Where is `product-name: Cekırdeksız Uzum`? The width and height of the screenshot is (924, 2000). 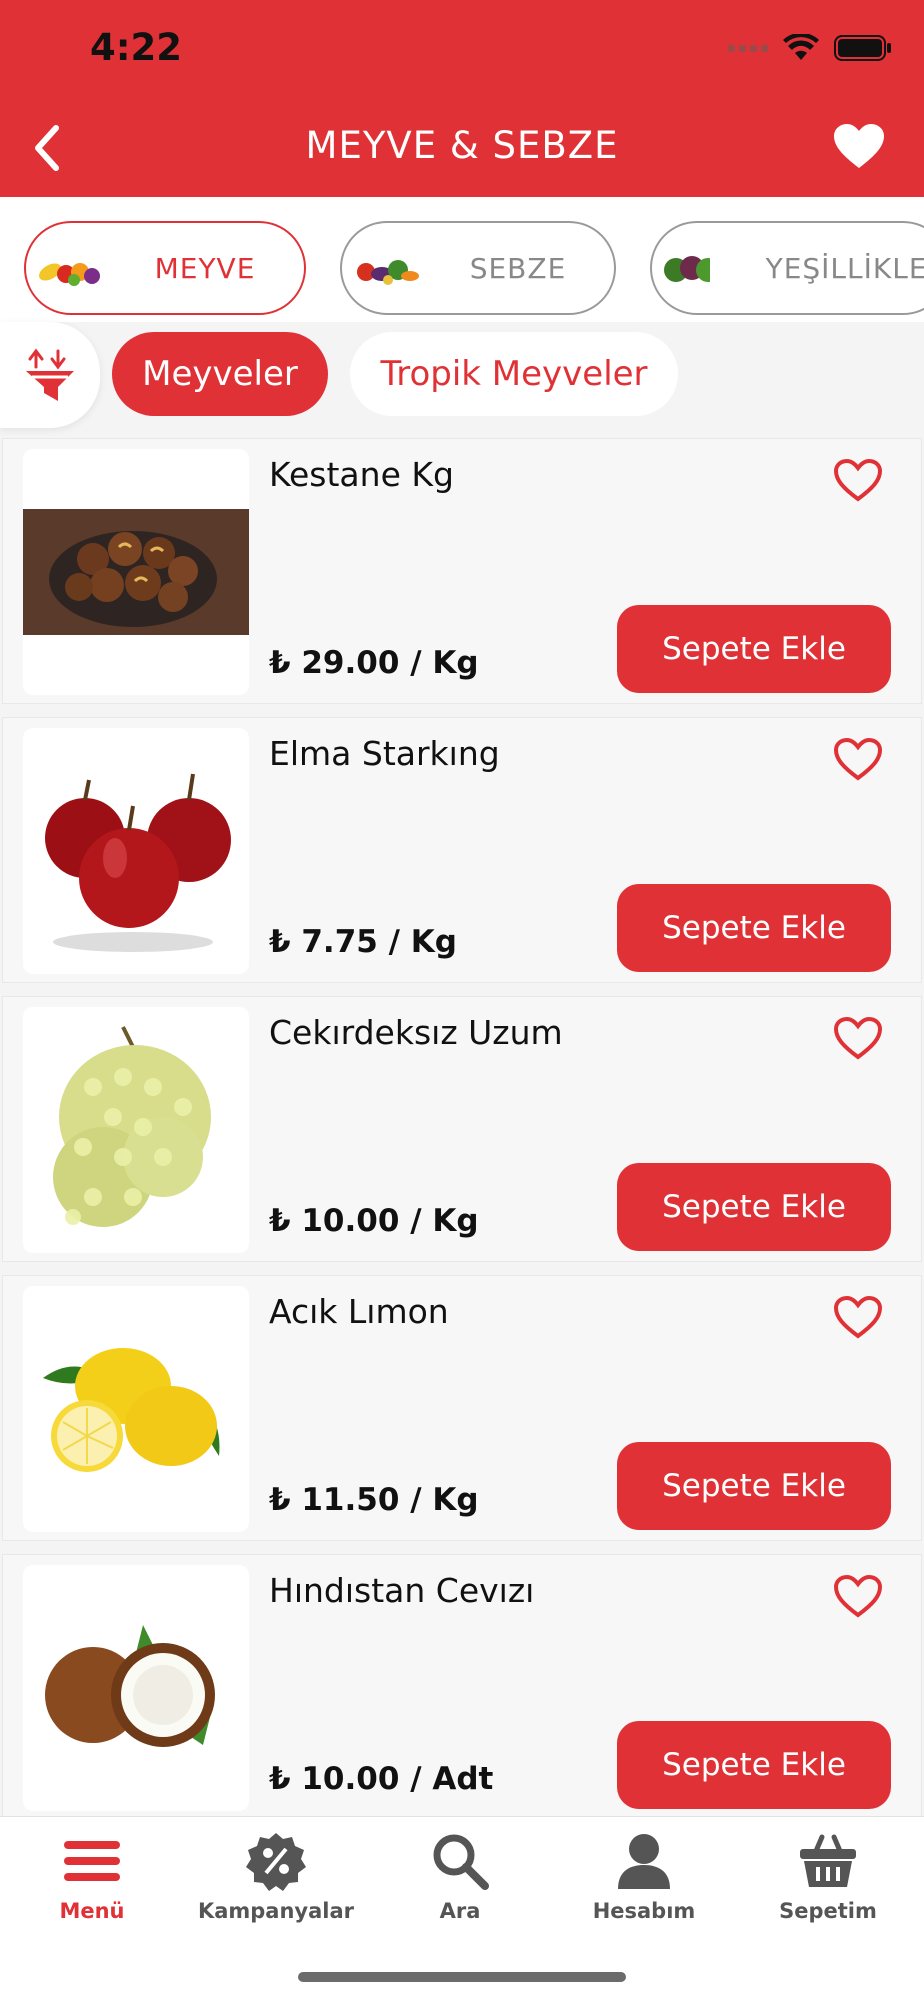 product-name: Cekırdeksız Uzum is located at coordinates (416, 1032).